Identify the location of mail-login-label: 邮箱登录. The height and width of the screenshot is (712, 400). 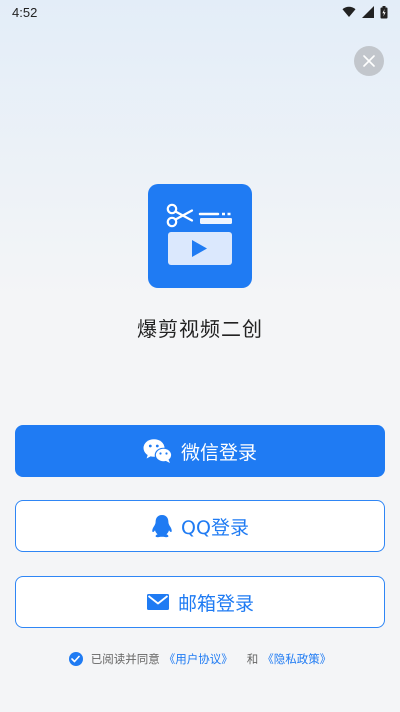
(215, 603).